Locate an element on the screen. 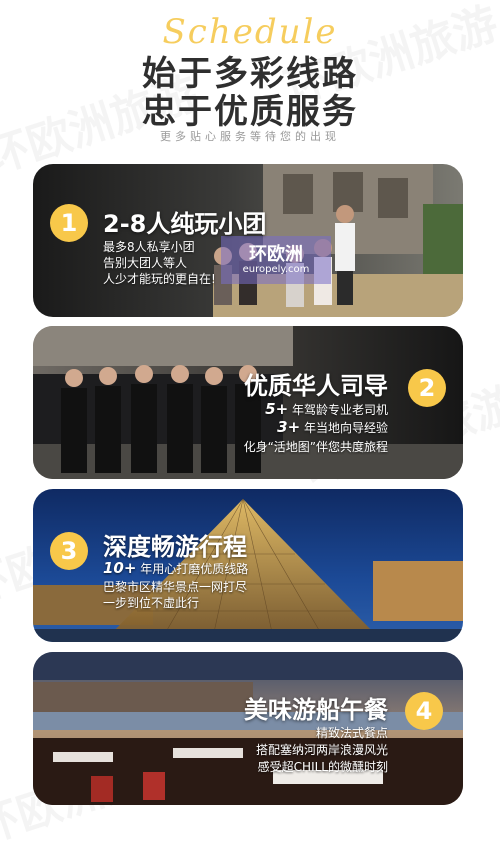 This screenshot has height=856, width=500. card-title: 2-8人纯玩小团 is located at coordinates (185, 224).